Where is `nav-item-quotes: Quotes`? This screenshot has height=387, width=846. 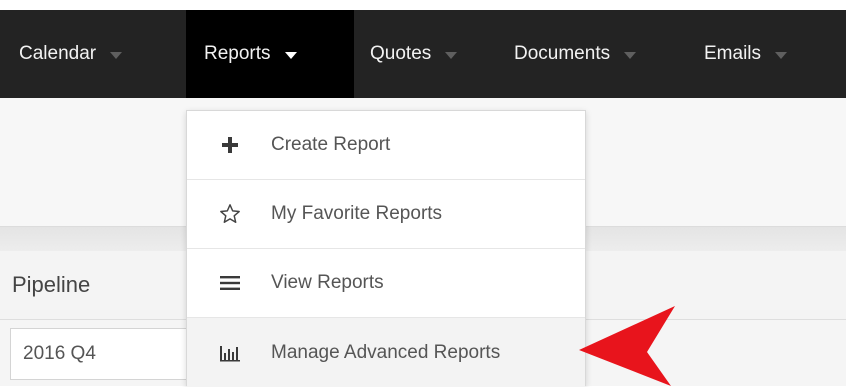
nav-item-quotes: Quotes is located at coordinates (434, 54).